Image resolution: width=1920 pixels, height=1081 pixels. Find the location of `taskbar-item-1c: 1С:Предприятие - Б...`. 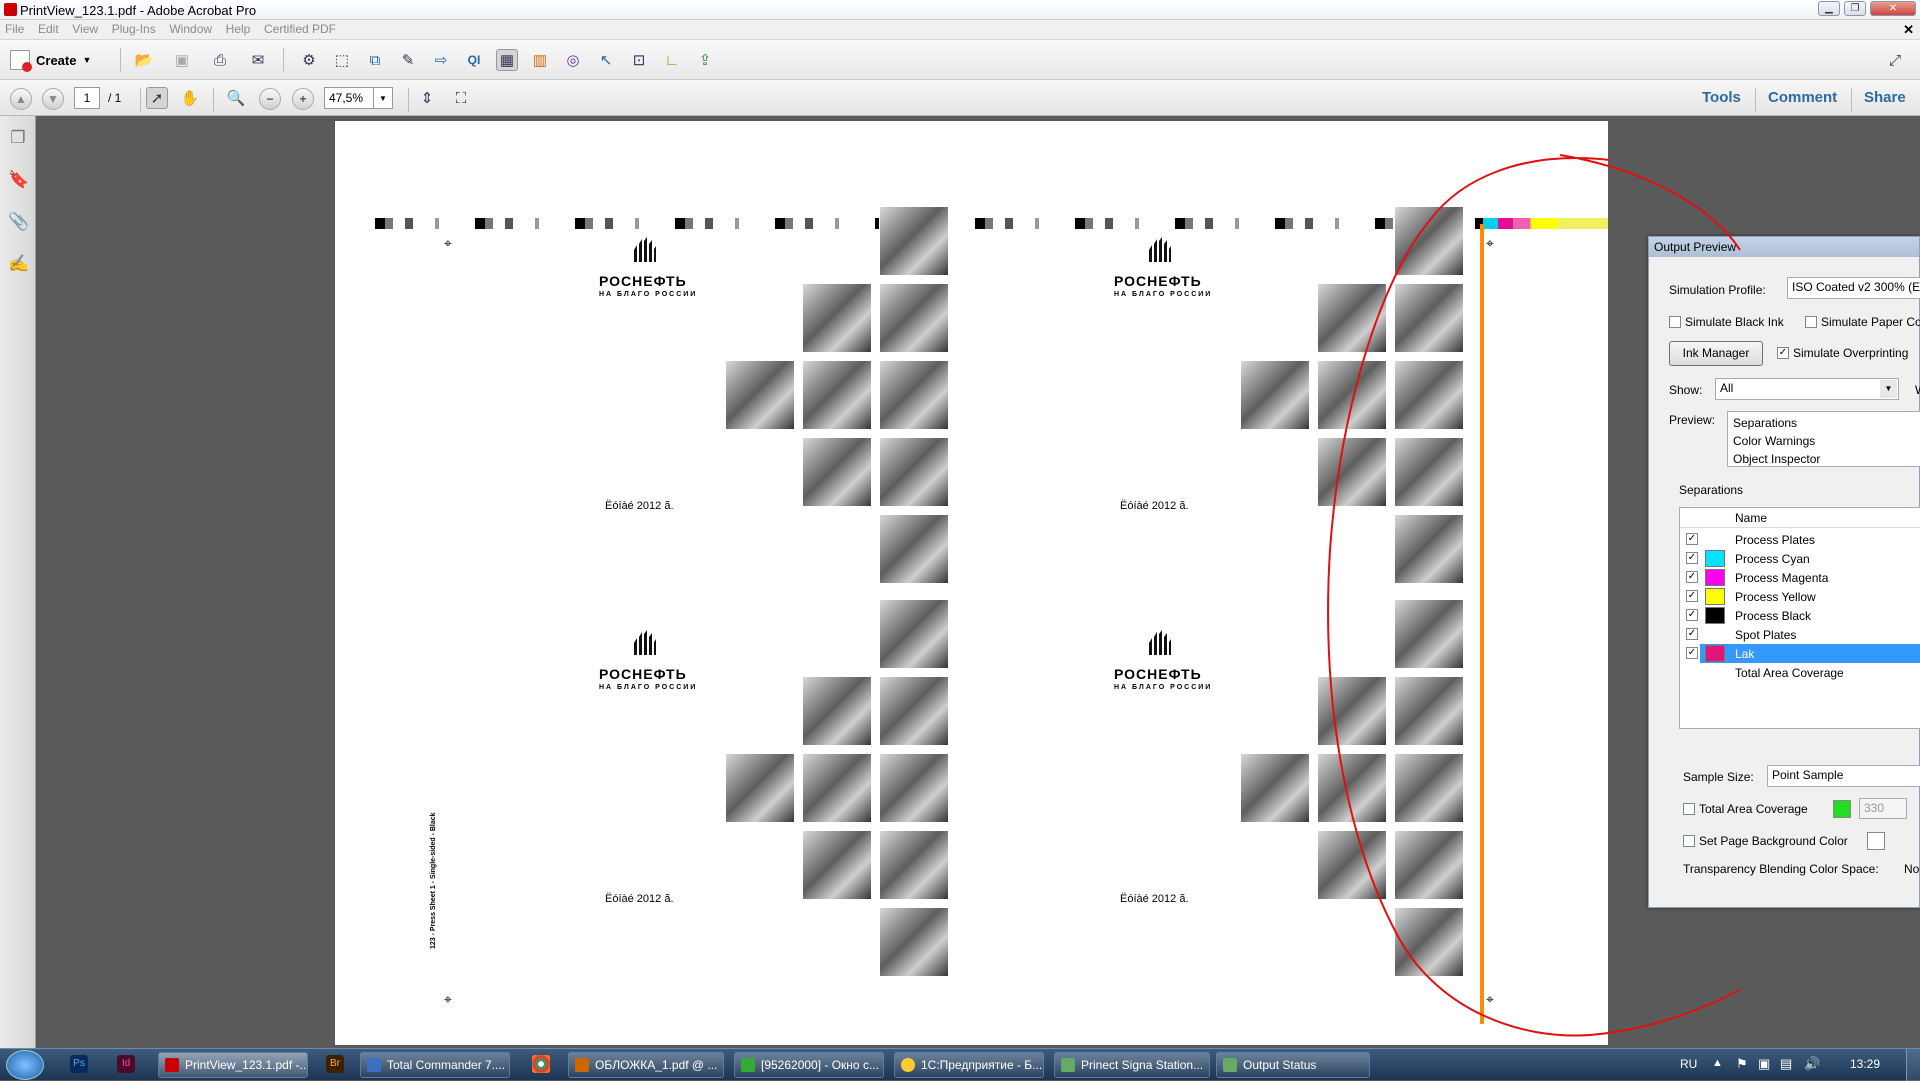

taskbar-item-1c: 1С:Предприятие - Б... is located at coordinates (969, 1065).